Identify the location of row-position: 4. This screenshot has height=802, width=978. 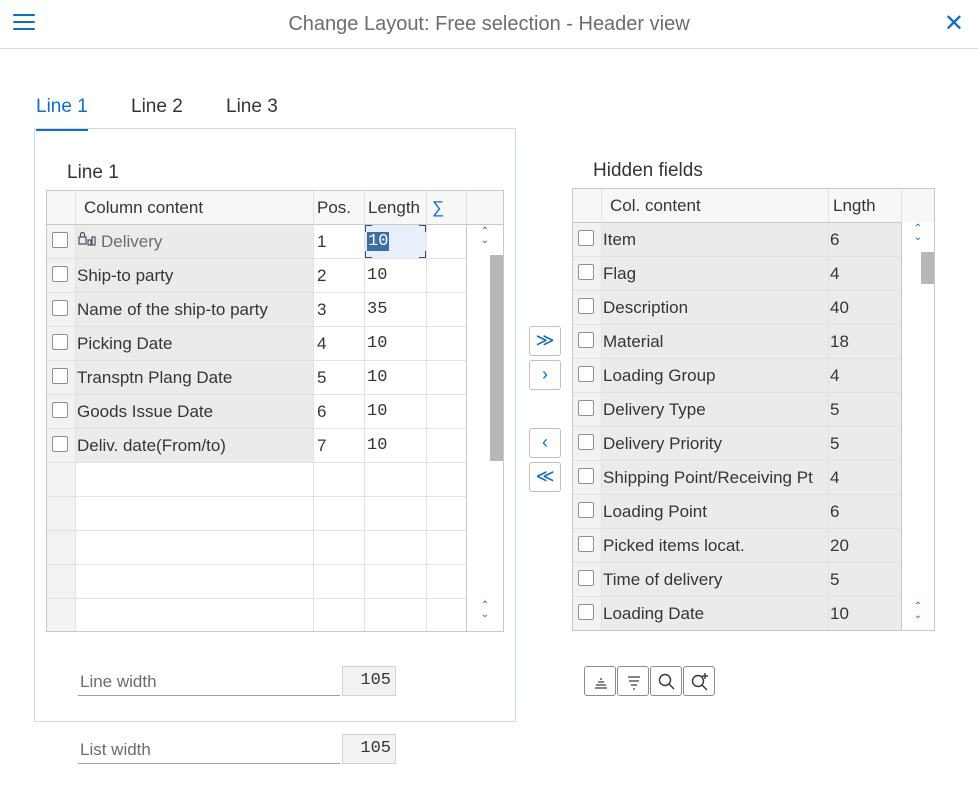
(339, 344).